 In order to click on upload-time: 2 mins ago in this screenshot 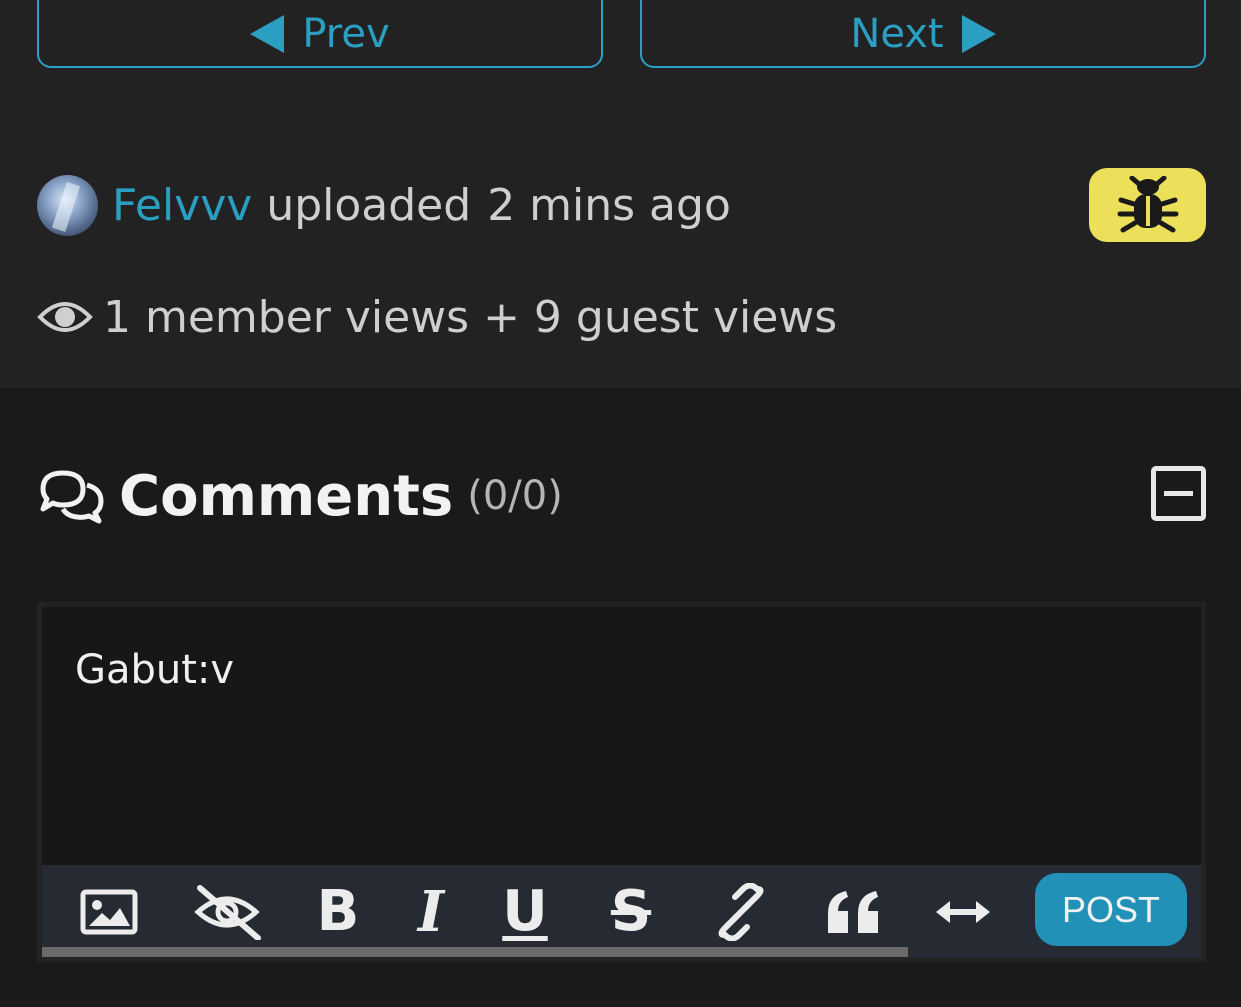, I will do `click(609, 205)`.